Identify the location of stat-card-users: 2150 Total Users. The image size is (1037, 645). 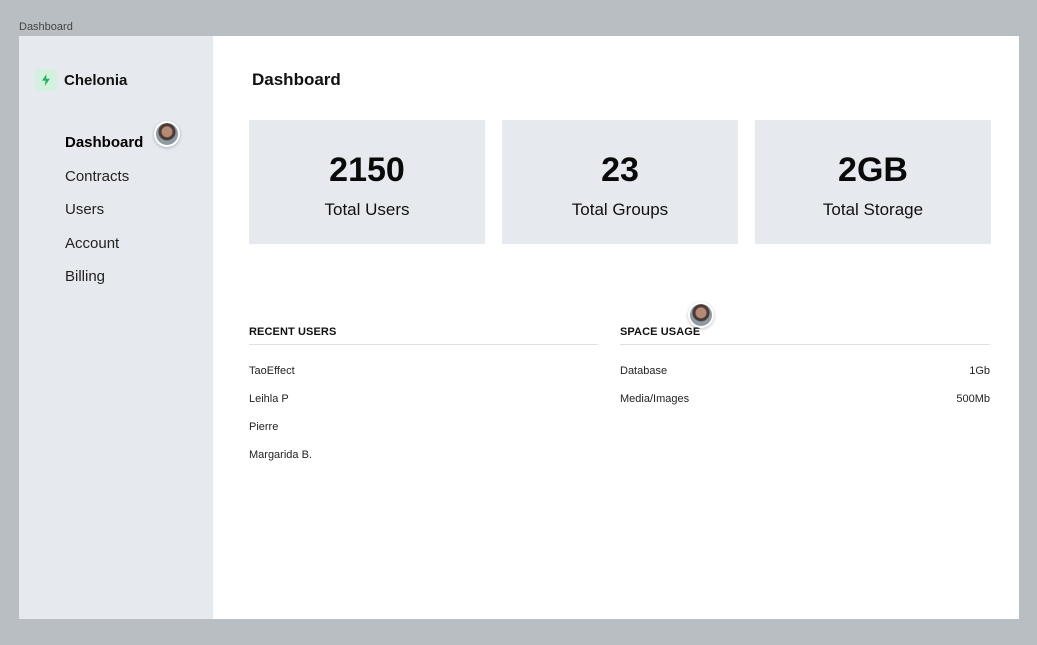
(367, 182).